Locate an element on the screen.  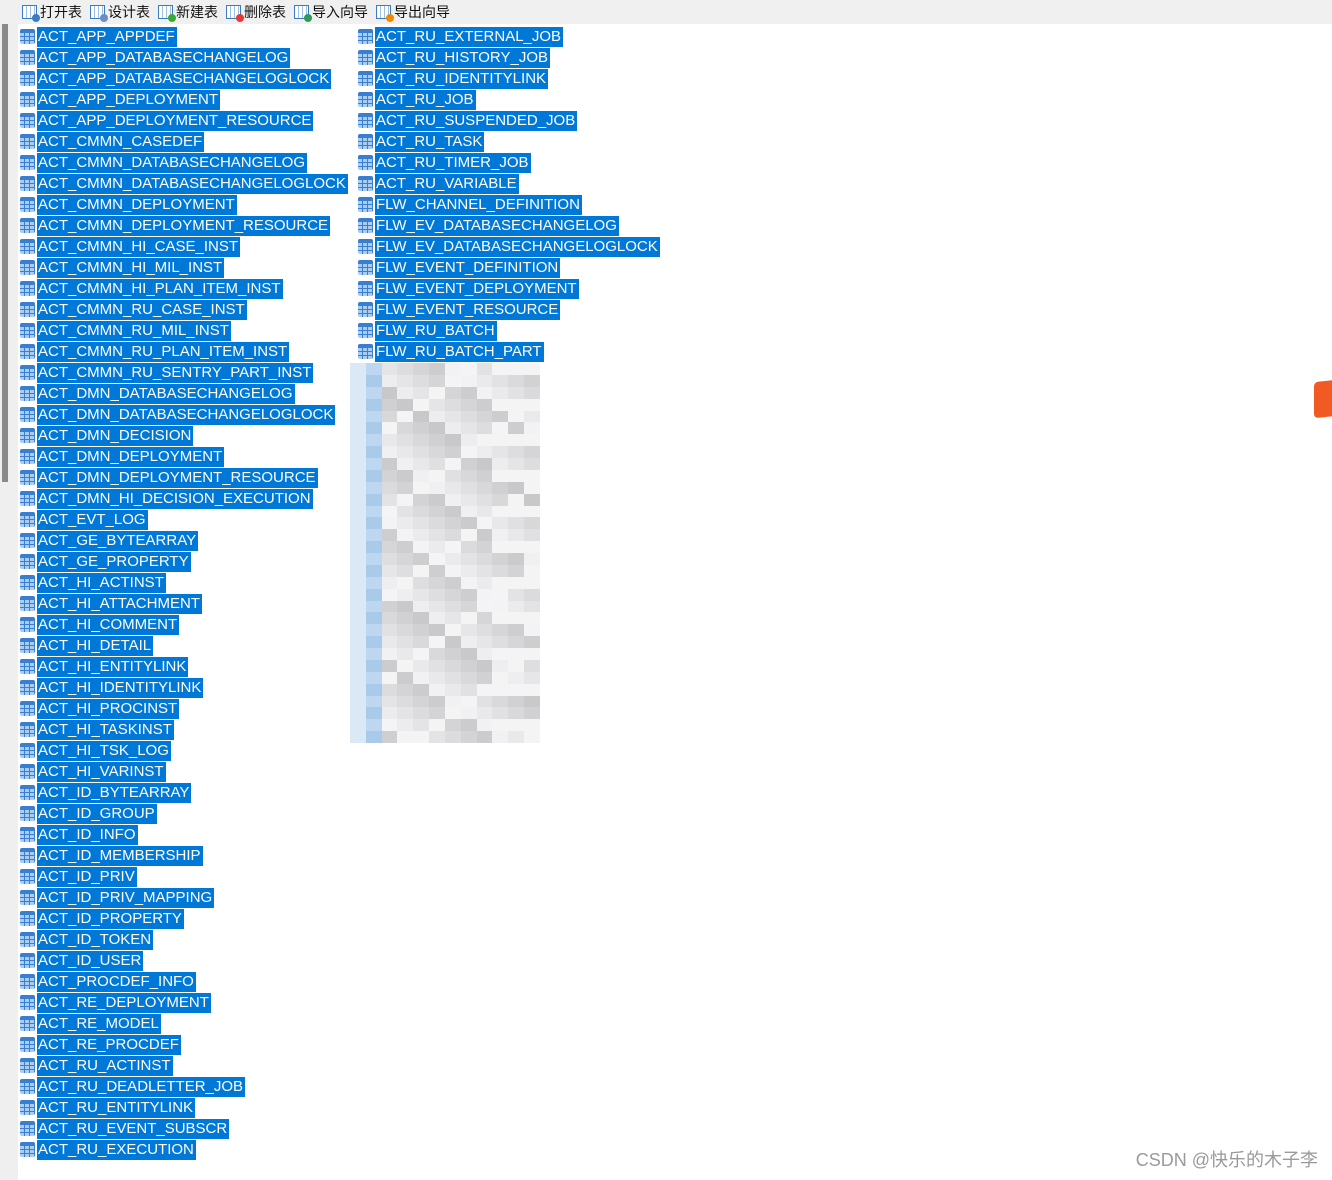
table-name: ACT_APP_DATABASECHANGELOG is located at coordinates (164, 57).